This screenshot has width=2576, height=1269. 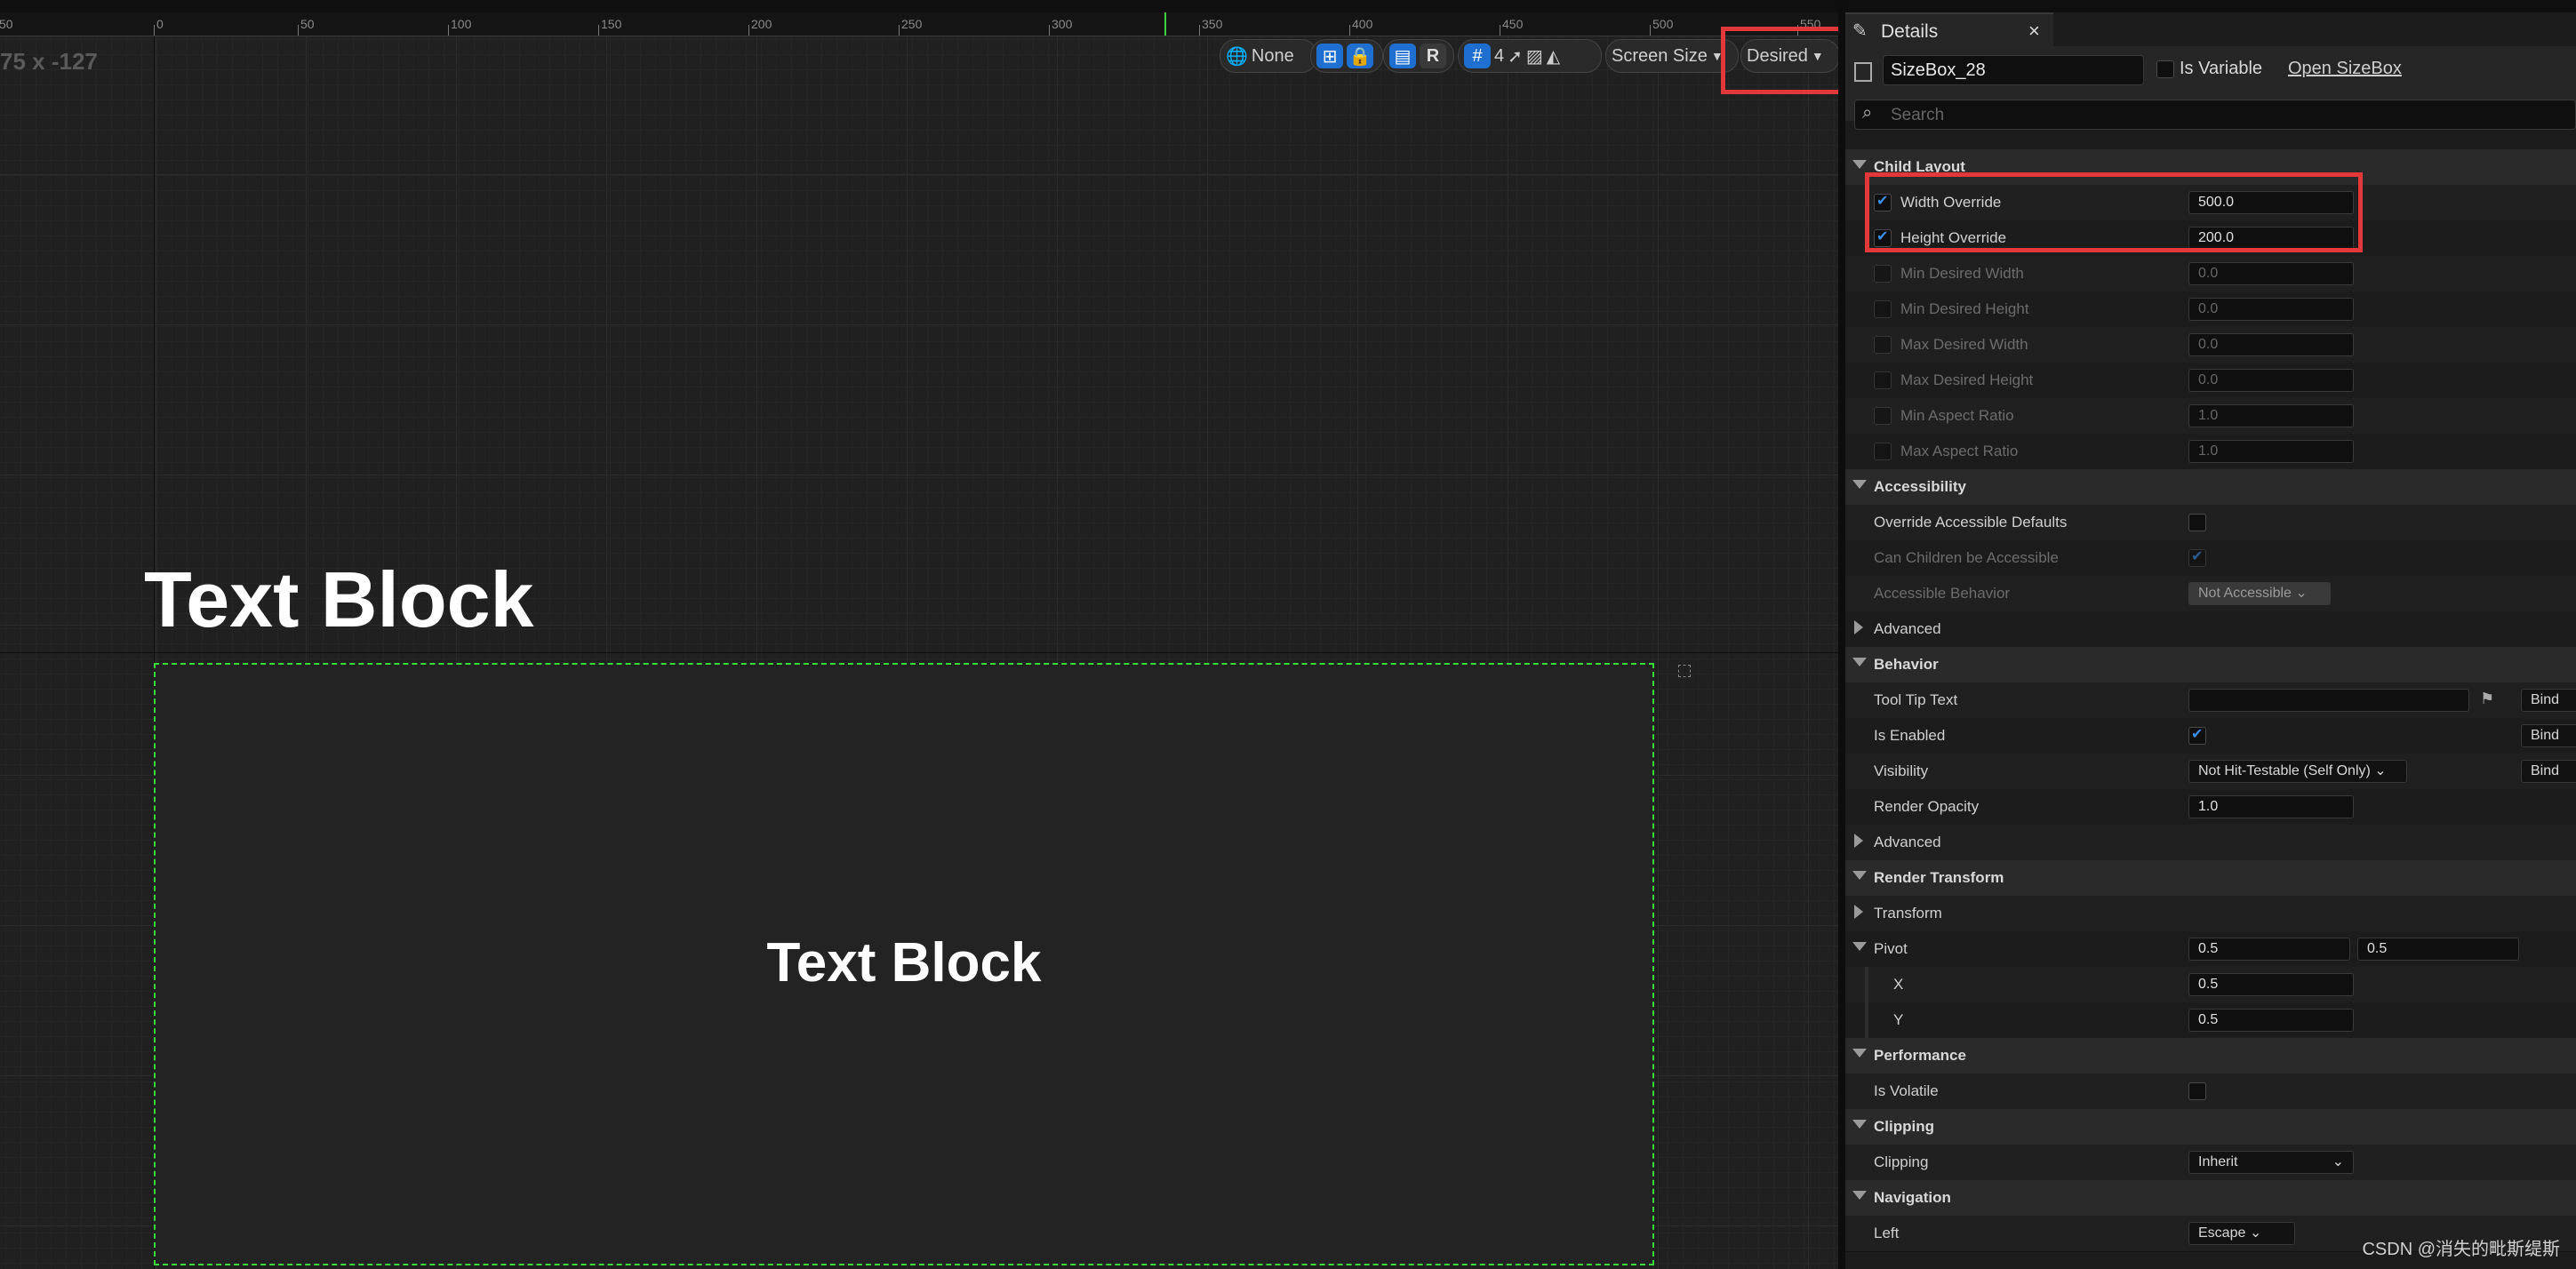 I want to click on row-behavior-advanced: Advanced, so click(x=2210, y=843).